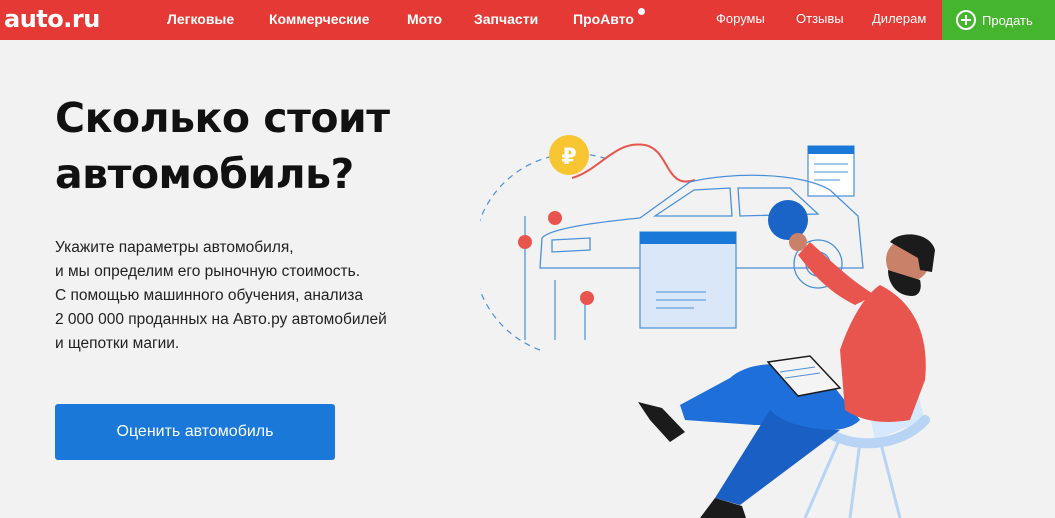 This screenshot has width=1055, height=518. What do you see at coordinates (831, 171) in the screenshot?
I see `document-card` at bounding box center [831, 171].